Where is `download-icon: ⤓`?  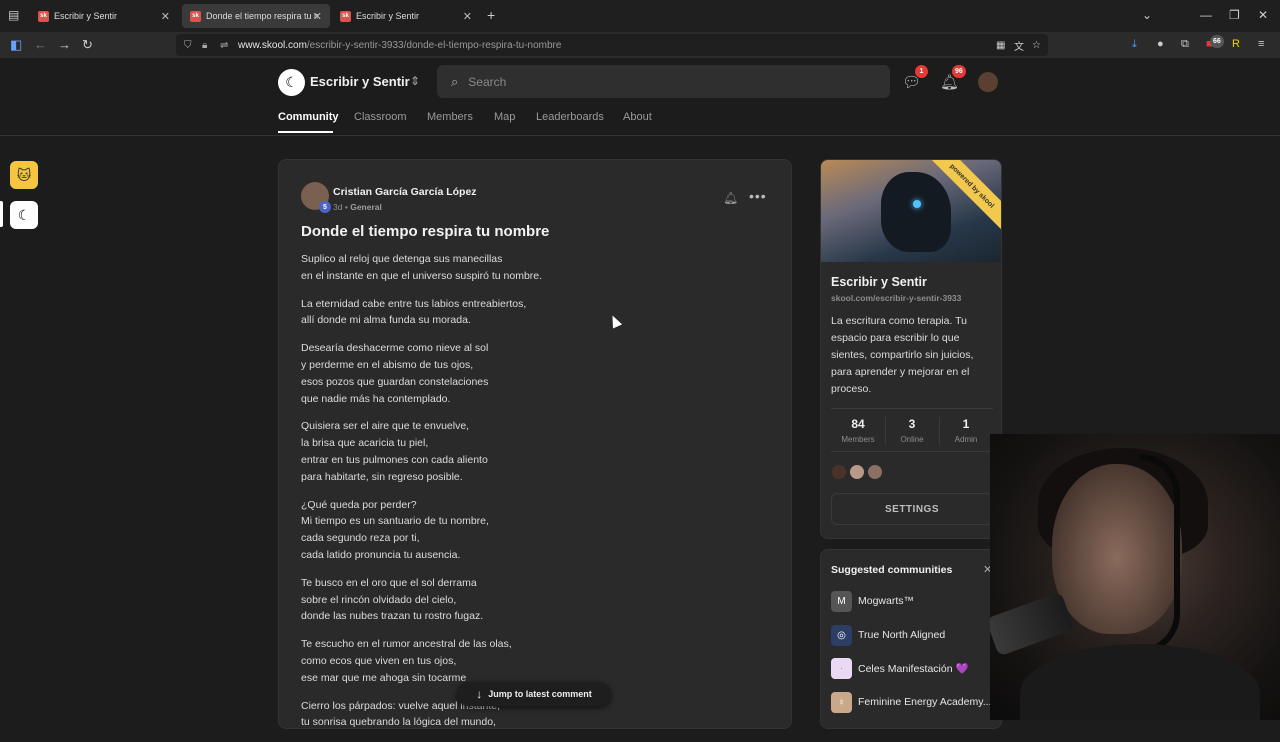
download-icon: ⤓ is located at coordinates (1134, 44).